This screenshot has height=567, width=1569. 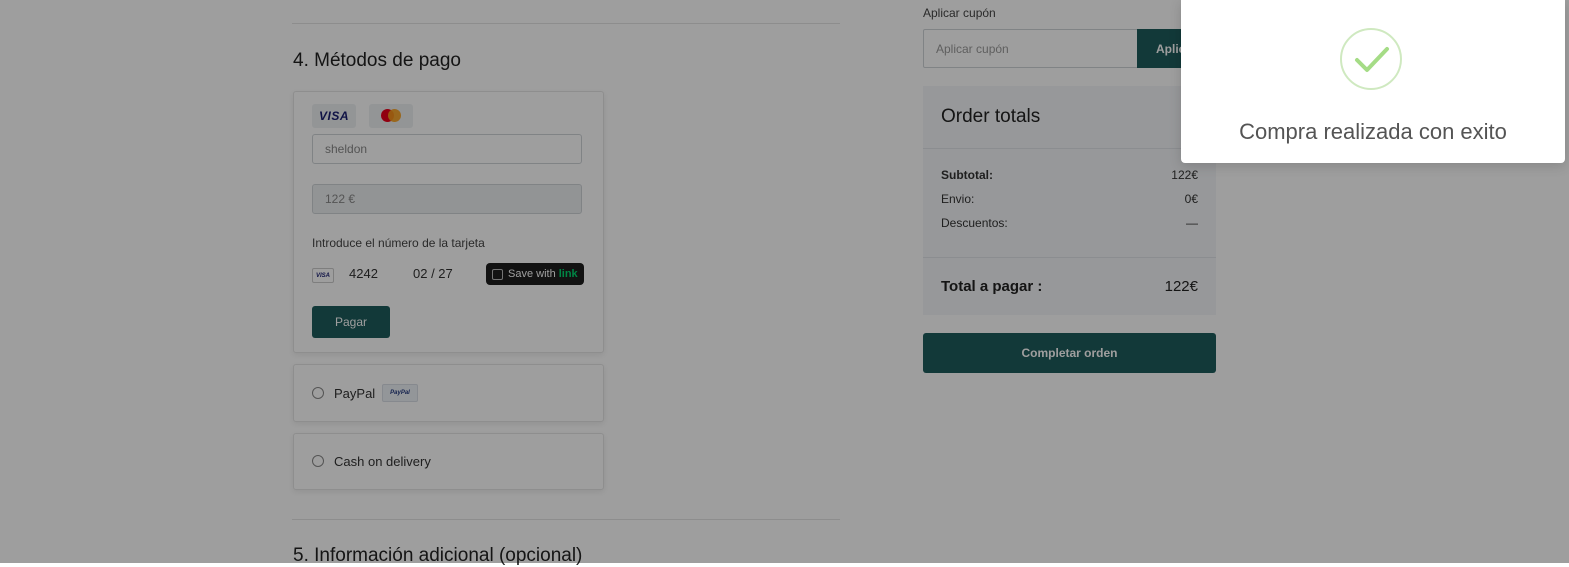 What do you see at coordinates (1373, 131) in the screenshot?
I see `success-message: Compra realizada con exito` at bounding box center [1373, 131].